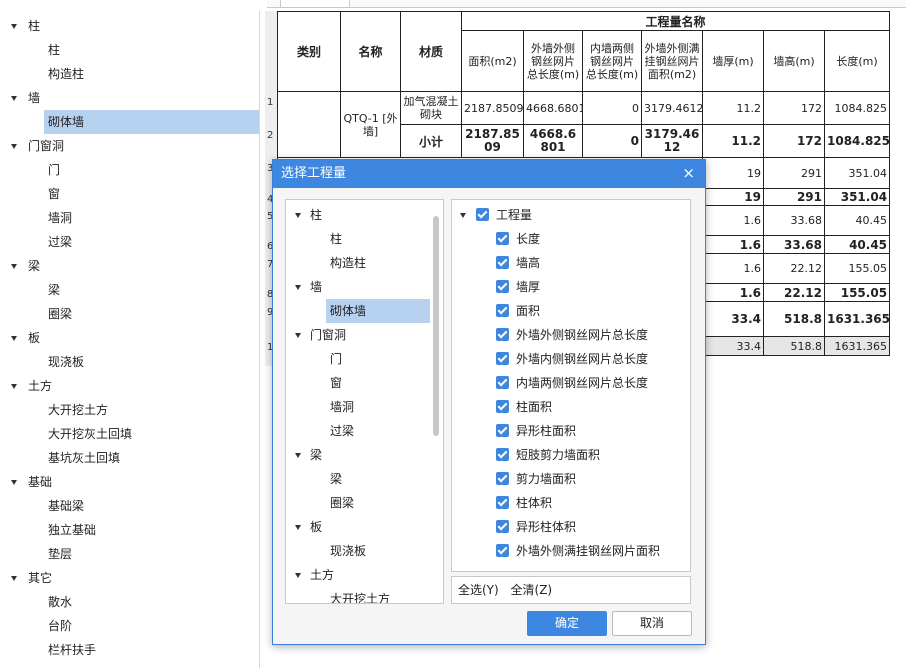  I want to click on tab, so click(315, 4).